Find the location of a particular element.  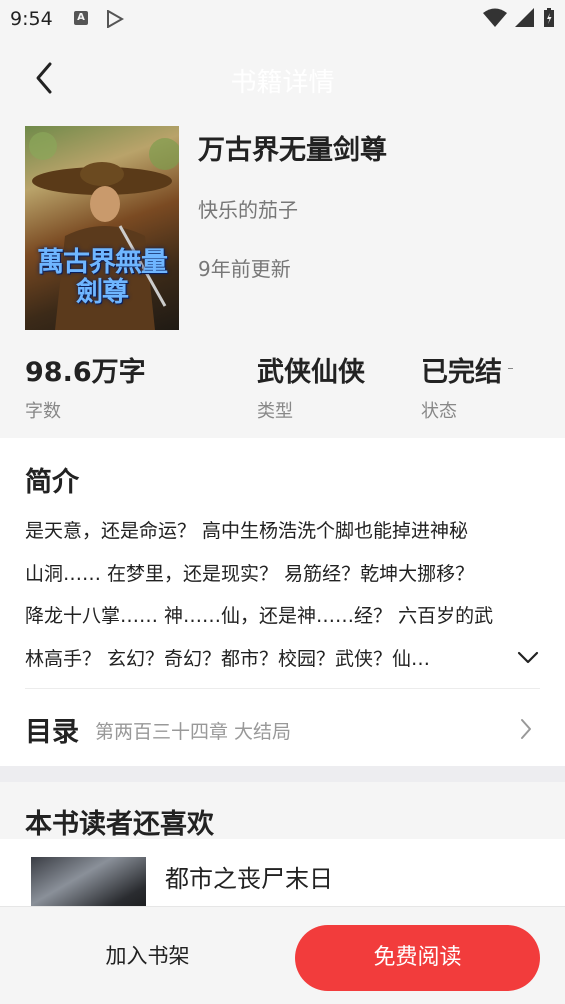

recommendations-heading: 本书读者还喜欢 is located at coordinates (119, 824).